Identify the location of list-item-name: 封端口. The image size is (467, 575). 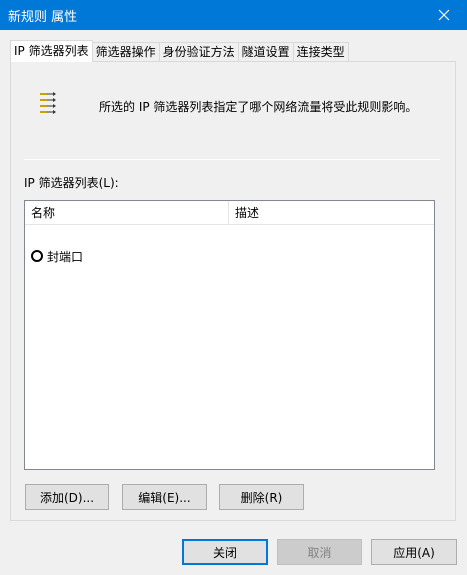
(65, 256).